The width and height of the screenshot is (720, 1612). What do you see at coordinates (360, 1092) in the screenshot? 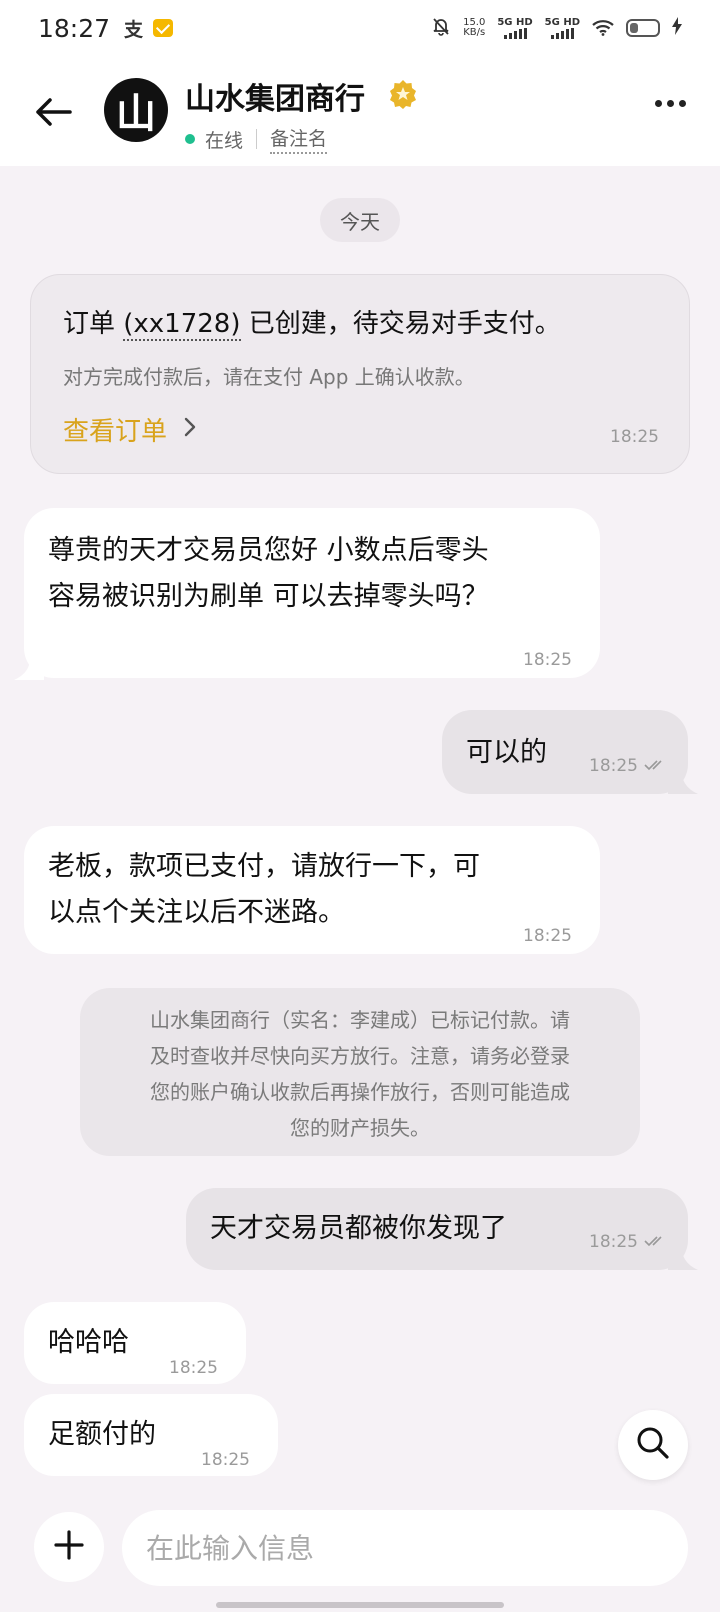
I see `system-notice-line: 您的账户确认收款后再操作放行，否则可能造成` at bounding box center [360, 1092].